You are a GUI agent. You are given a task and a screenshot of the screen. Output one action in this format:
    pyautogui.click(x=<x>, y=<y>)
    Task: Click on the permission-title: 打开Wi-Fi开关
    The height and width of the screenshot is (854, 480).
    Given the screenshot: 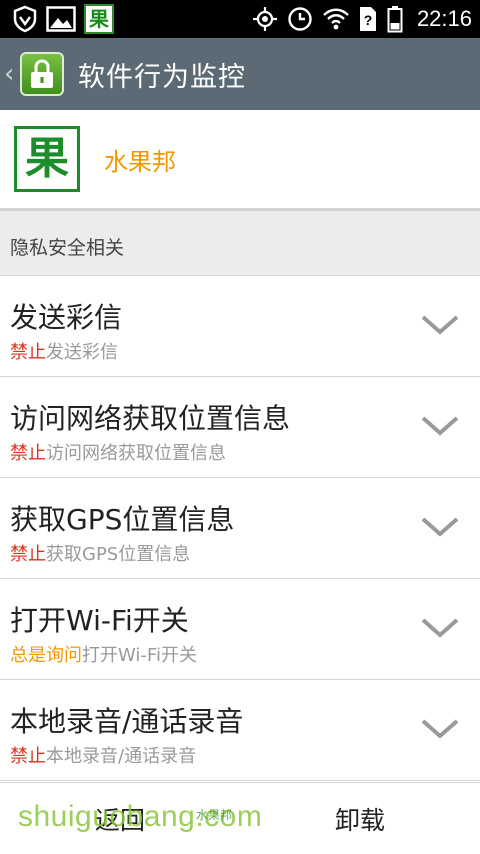 What is the action you would take?
    pyautogui.click(x=99, y=620)
    